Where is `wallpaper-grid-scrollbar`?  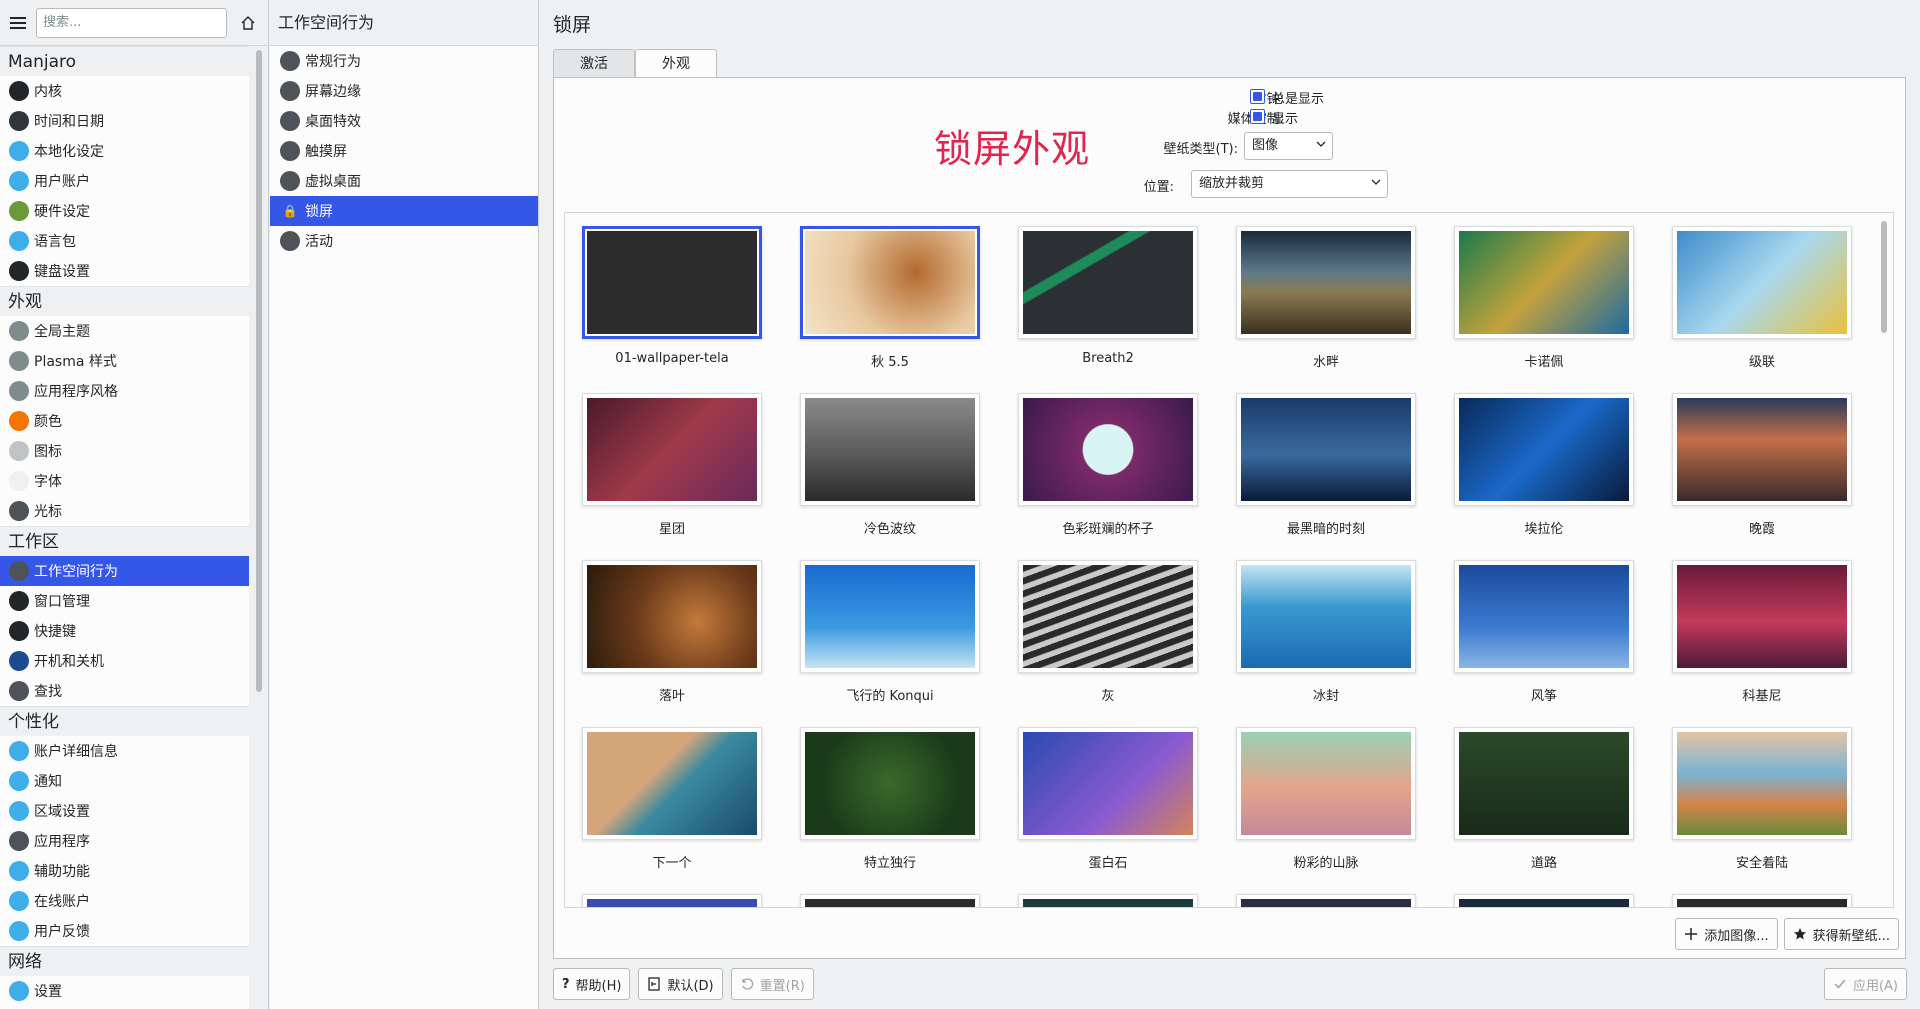 wallpaper-grid-scrollbar is located at coordinates (1884, 277).